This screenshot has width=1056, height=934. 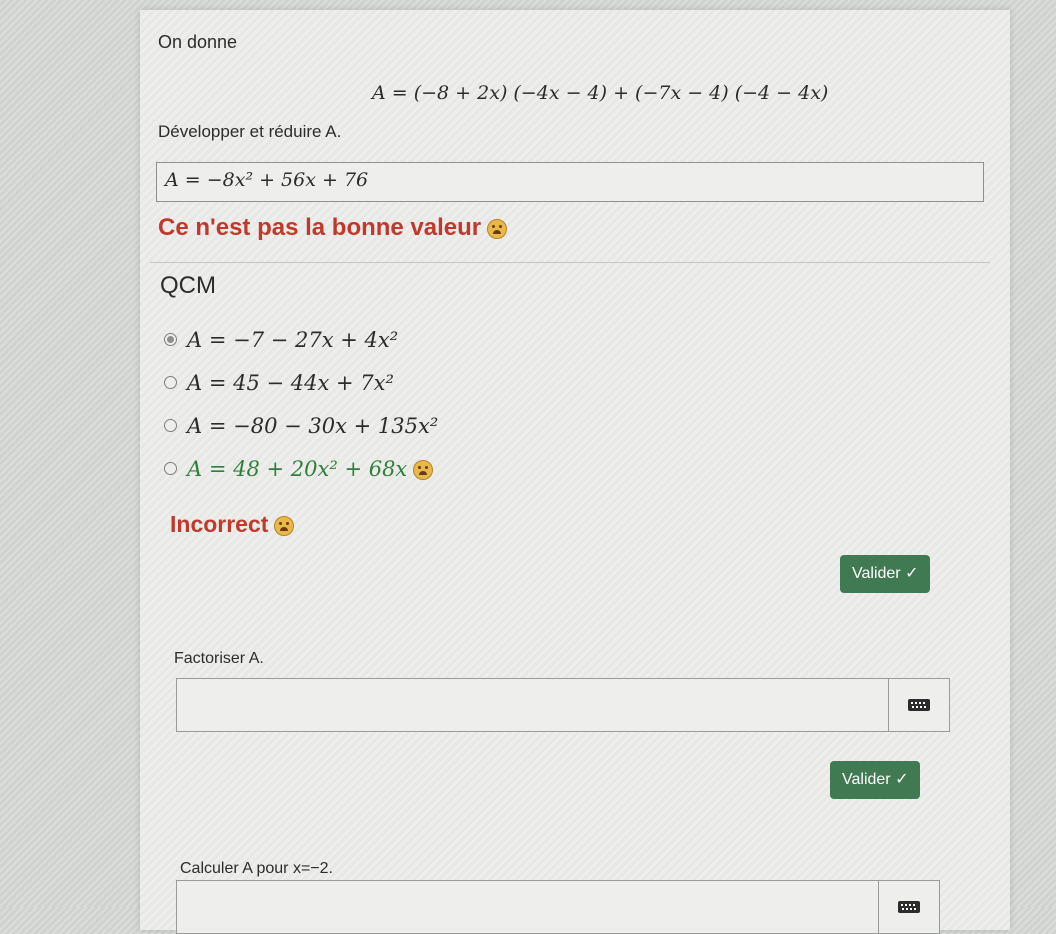 I want to click on qcm-option: A = −80 − 30x + 135x², so click(x=301, y=426).